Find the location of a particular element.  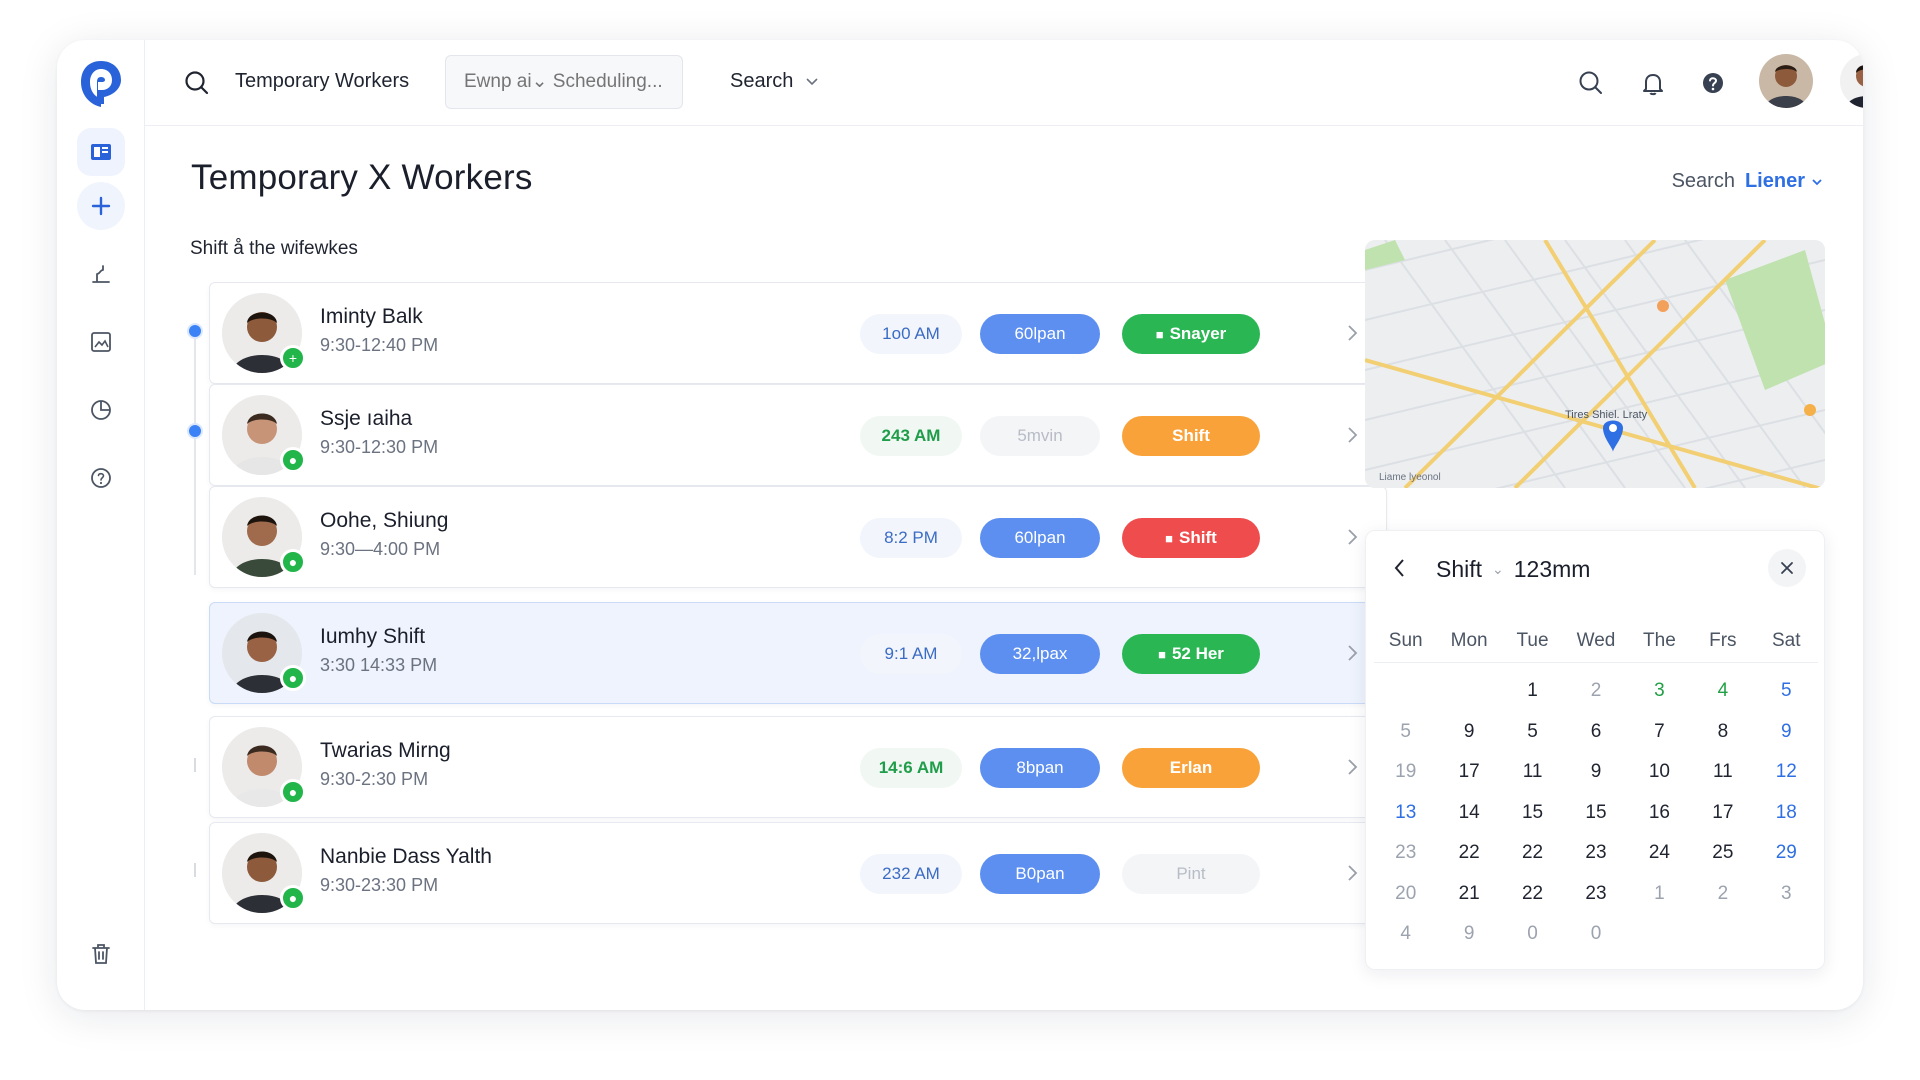

account-avatar is located at coordinates (1851, 81).